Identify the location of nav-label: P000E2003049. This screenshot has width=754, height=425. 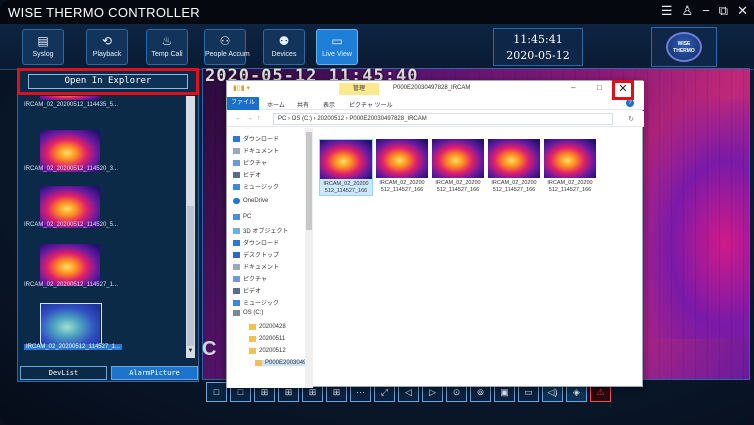
(286, 363).